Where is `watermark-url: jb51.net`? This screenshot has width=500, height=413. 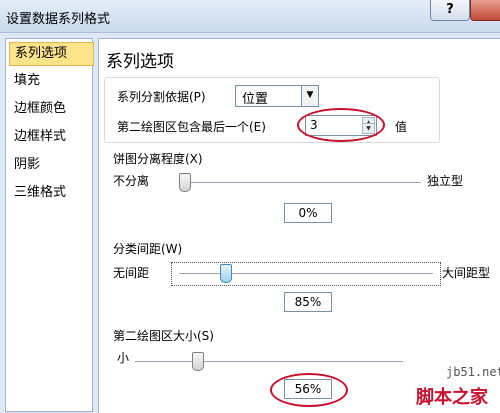 watermark-url: jb51.net is located at coordinates (473, 372).